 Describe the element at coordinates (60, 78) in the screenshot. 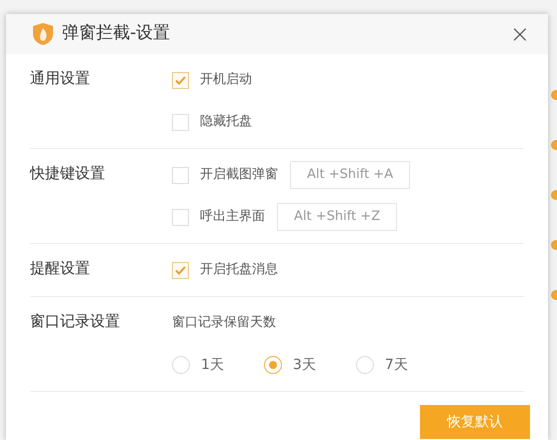

I see `section-label: 通用设置` at that location.